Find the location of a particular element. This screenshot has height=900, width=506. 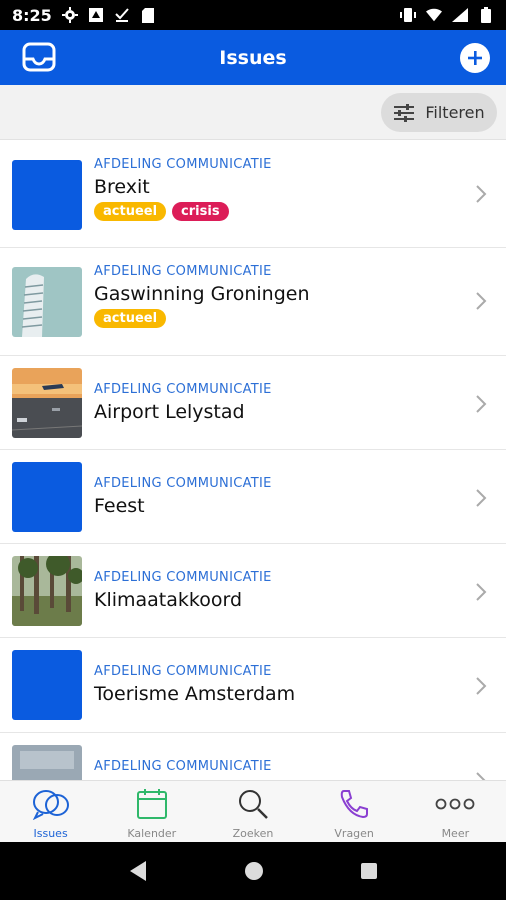

bottom-tab-bar: Issues Kalender Zoeken Vragen Meer is located at coordinates (253, 811).